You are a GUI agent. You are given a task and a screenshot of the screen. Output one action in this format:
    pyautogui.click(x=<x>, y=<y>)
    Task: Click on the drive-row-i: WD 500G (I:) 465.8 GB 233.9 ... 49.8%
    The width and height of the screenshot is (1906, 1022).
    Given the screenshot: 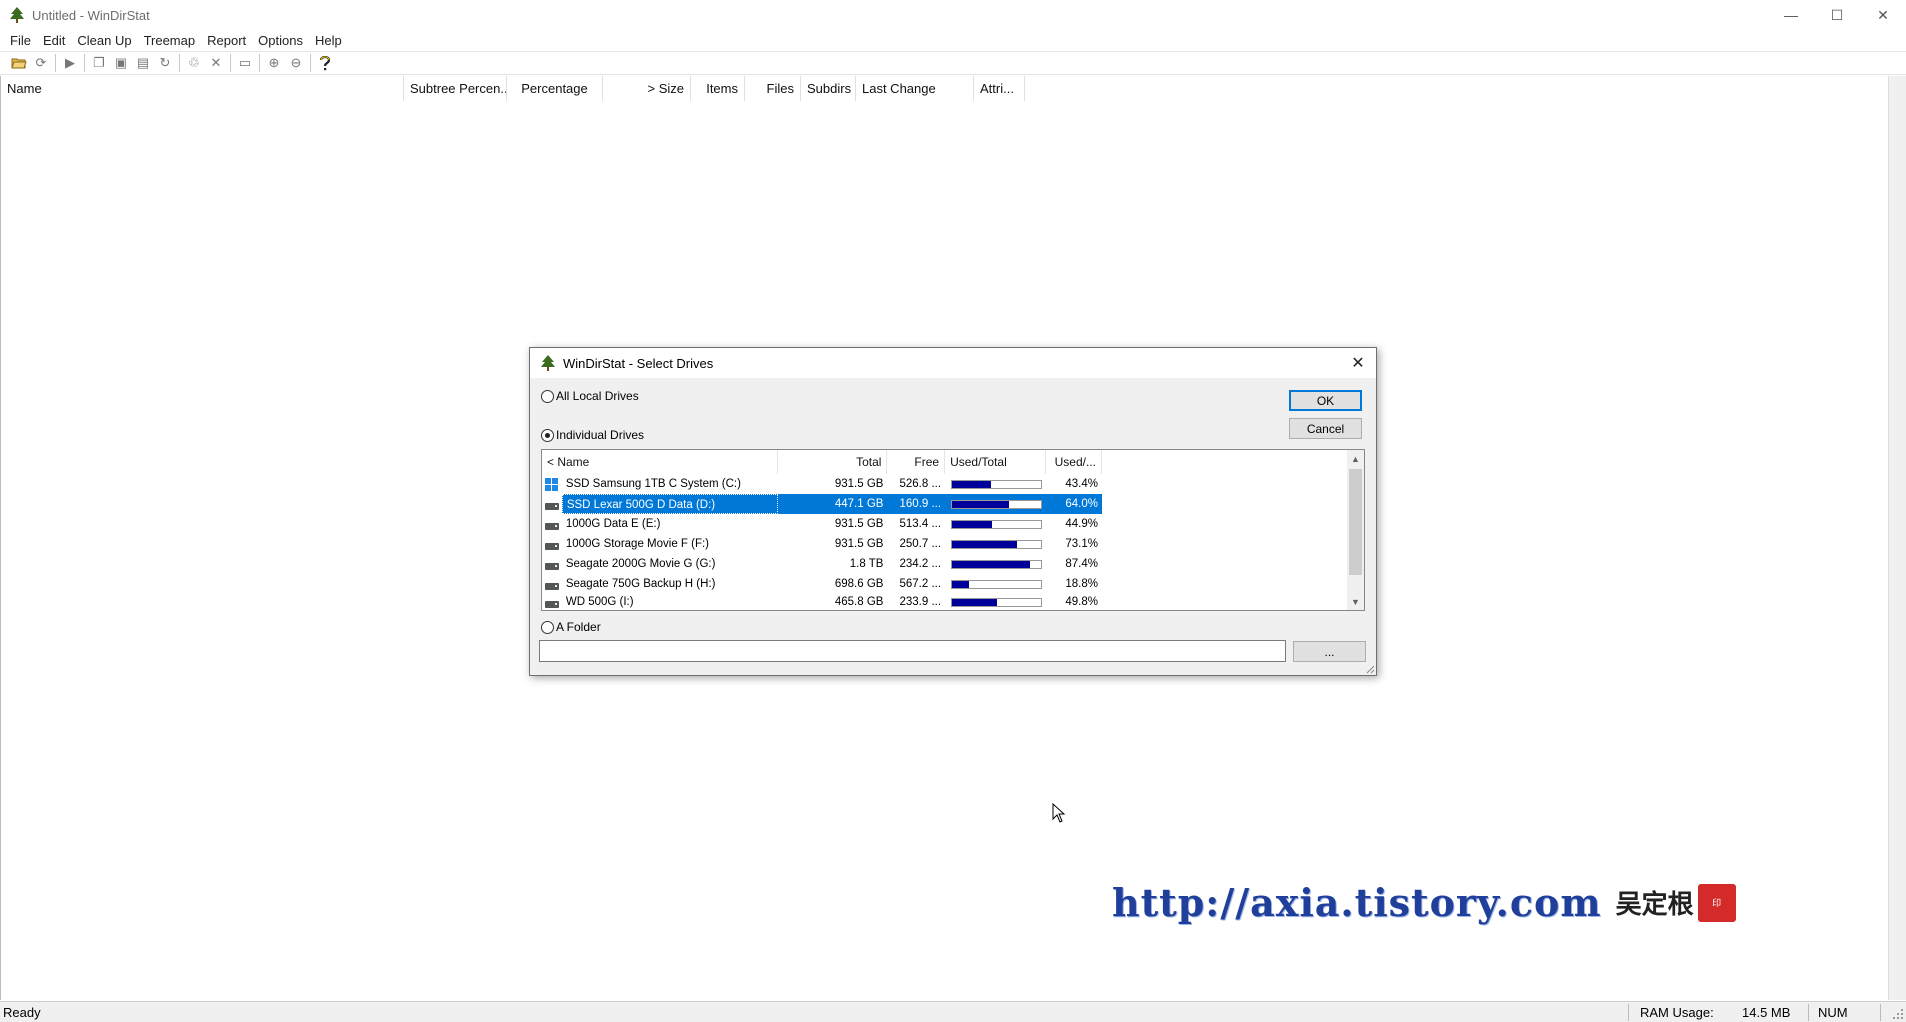 What is the action you would take?
    pyautogui.click(x=822, y=602)
    